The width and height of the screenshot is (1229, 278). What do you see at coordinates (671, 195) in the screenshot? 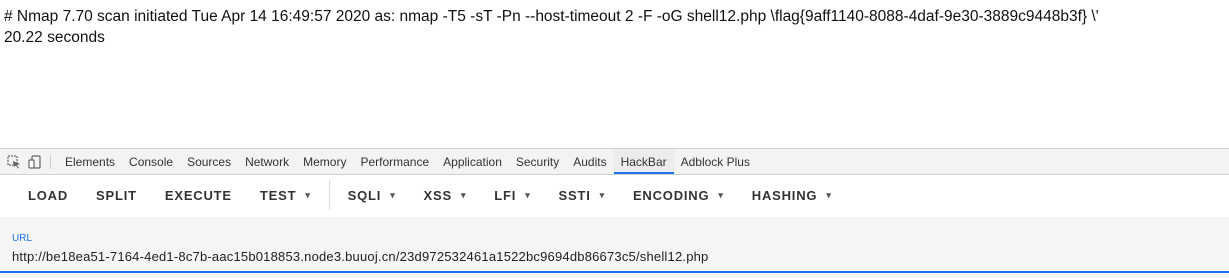
I see `encoding-dropdown-label: ENCODING` at bounding box center [671, 195].